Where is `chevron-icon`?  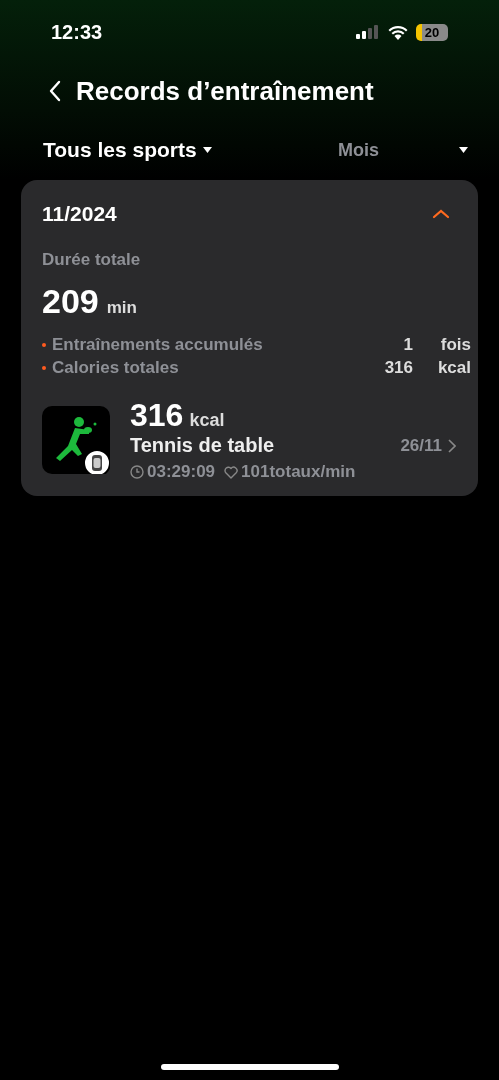
chevron-icon is located at coordinates (441, 214).